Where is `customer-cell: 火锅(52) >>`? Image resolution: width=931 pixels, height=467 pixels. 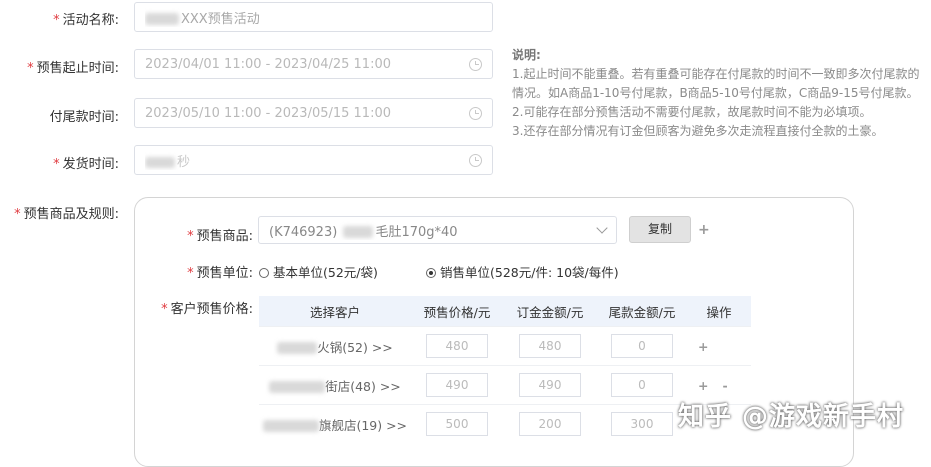
customer-cell: 火锅(52) >> is located at coordinates (335, 346).